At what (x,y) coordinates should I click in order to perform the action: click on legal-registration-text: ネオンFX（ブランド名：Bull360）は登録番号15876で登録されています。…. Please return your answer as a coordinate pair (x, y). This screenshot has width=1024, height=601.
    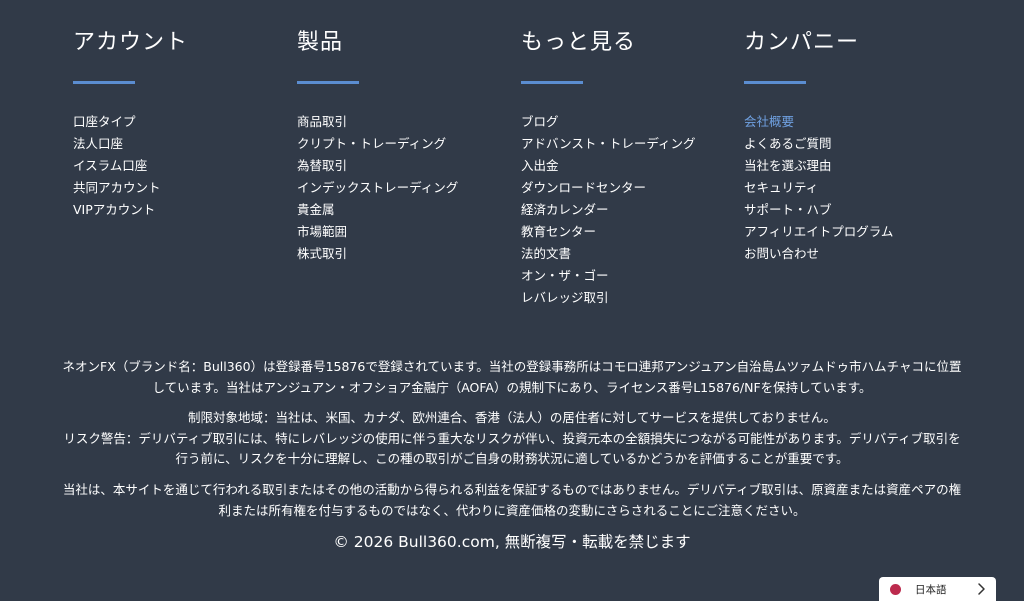
    Looking at the image, I should click on (512, 377).